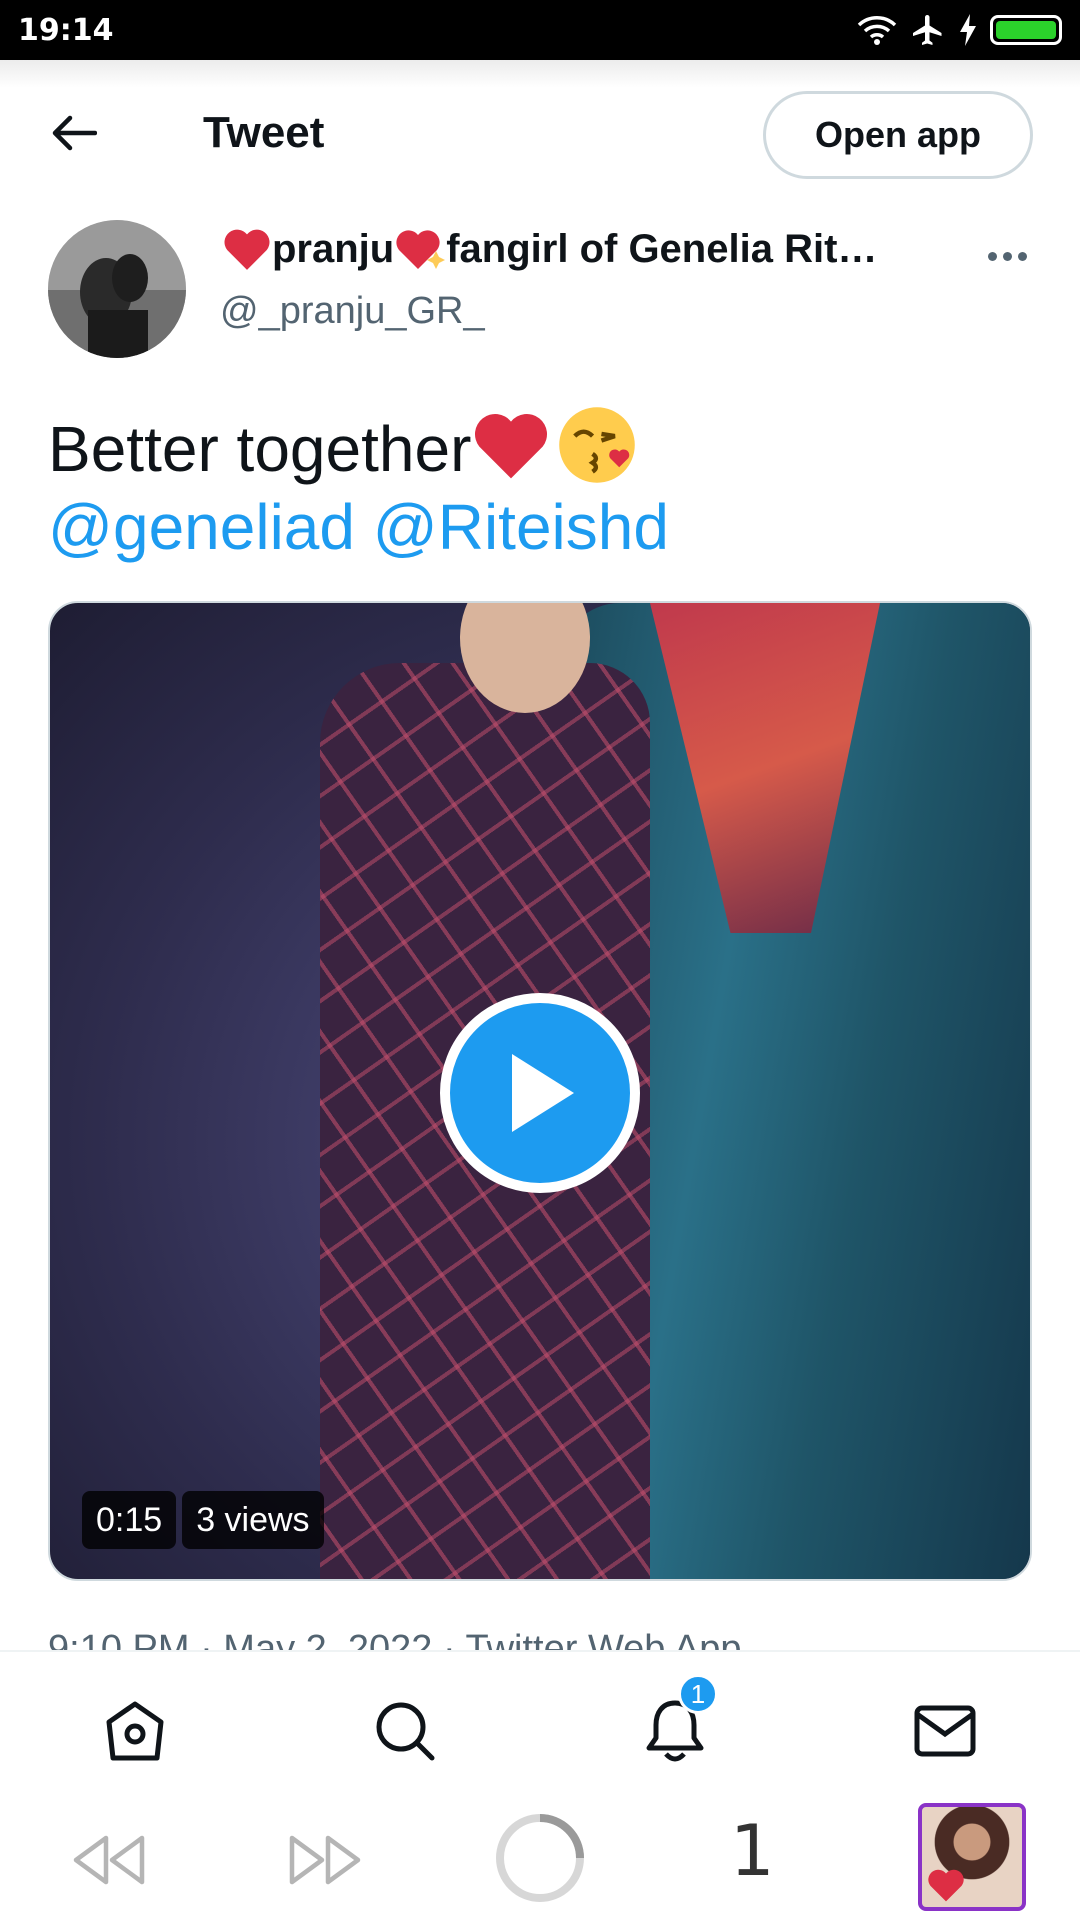  What do you see at coordinates (597, 445) in the screenshot?
I see `face-blowing-kiss-emoji-icon` at bounding box center [597, 445].